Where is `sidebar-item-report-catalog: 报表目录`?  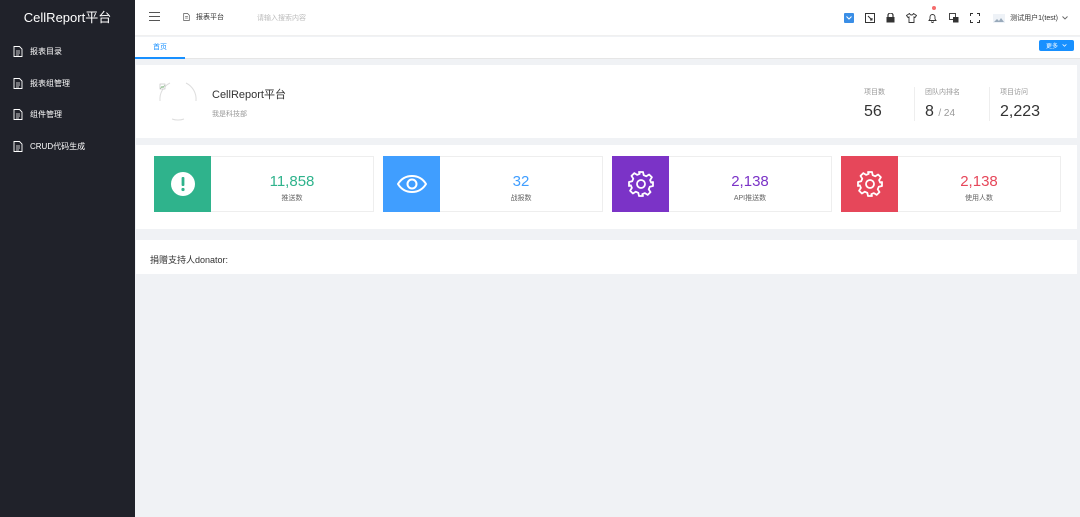
sidebar-item-report-catalog: 报表目录 is located at coordinates (67, 52).